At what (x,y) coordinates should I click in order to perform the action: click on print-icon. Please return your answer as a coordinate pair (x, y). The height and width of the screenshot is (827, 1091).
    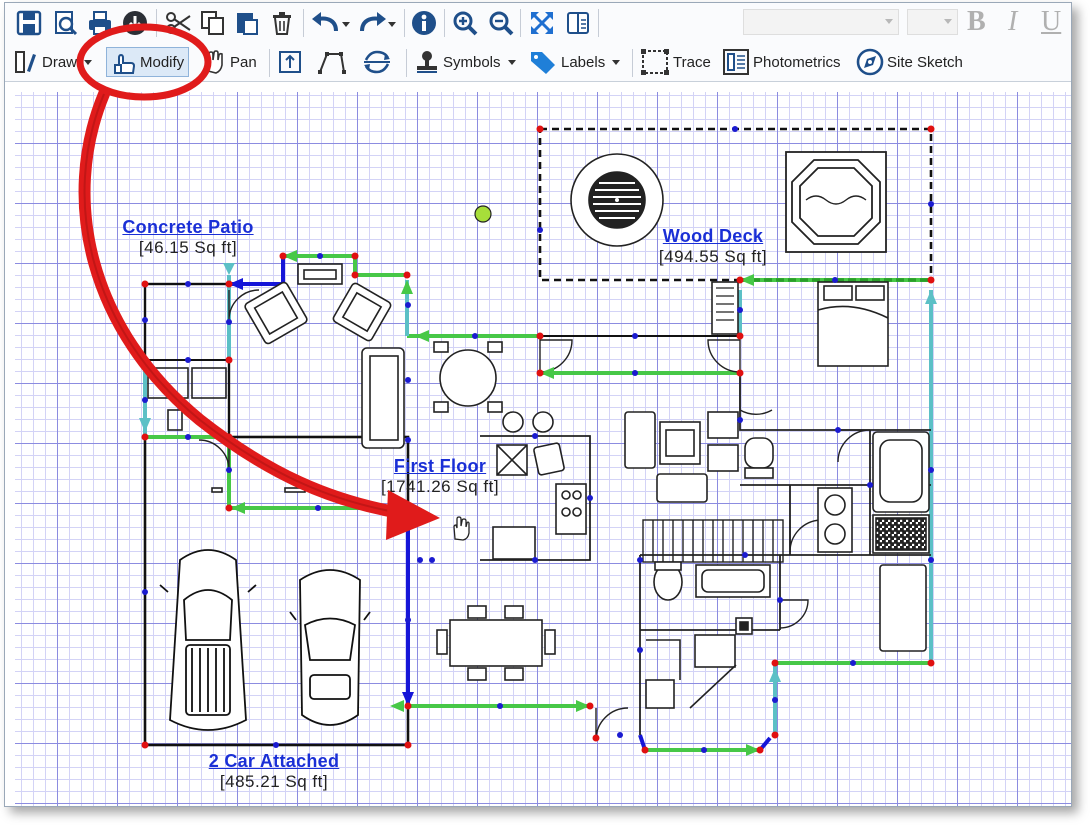
    Looking at the image, I should click on (100, 23).